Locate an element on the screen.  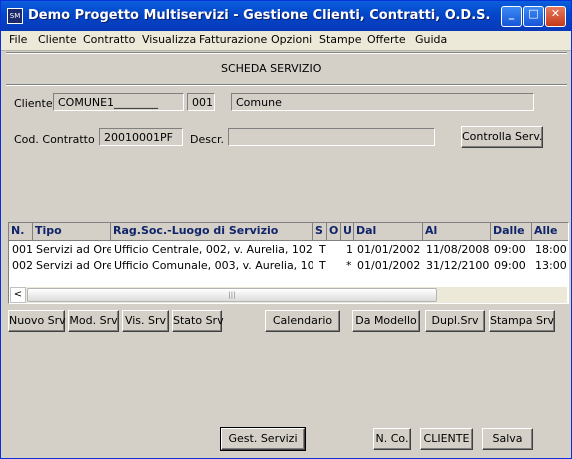
cliente-name-field: Comune is located at coordinates (382, 102).